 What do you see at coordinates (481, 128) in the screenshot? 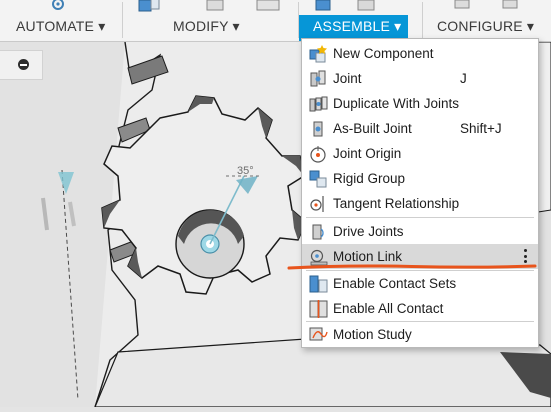
I see `shortcut-label: Shift+J` at bounding box center [481, 128].